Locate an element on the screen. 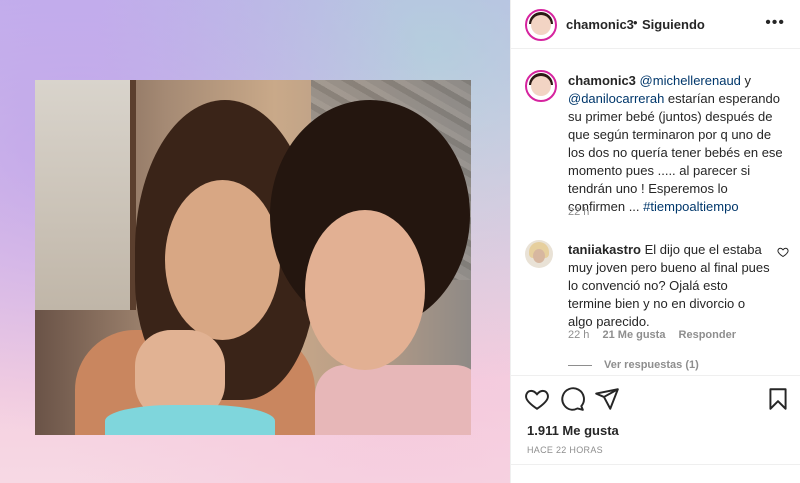 The height and width of the screenshot is (483, 800). more-options-icon: ••• is located at coordinates (775, 23).